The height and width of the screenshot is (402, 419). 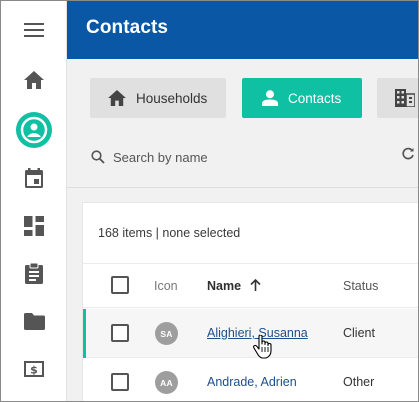 I want to click on nav-item-tasks, so click(x=34, y=273).